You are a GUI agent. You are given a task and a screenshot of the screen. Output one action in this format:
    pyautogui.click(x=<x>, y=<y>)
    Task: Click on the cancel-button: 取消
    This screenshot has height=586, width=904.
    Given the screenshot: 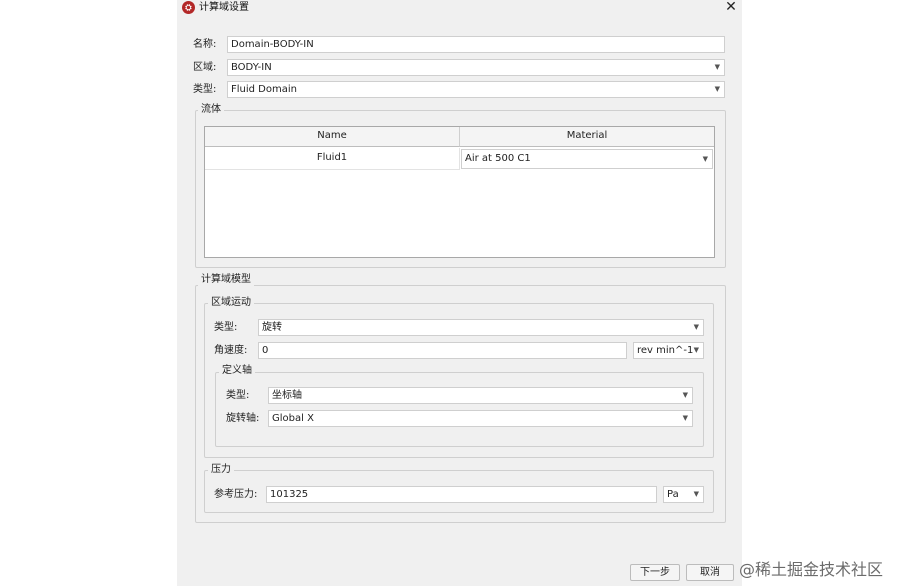 What is the action you would take?
    pyautogui.click(x=710, y=572)
    